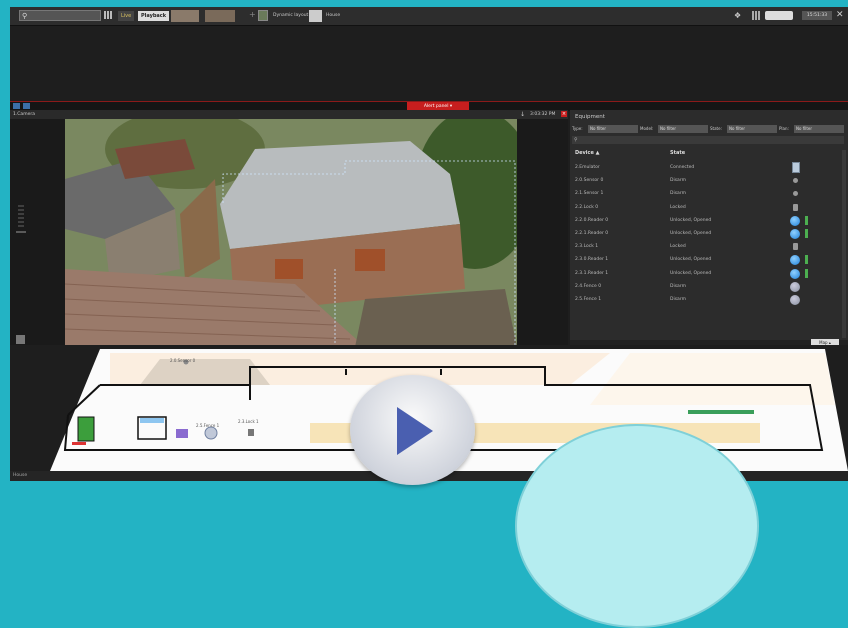 The width and height of the screenshot is (848, 628). Describe the element at coordinates (577, 128) in the screenshot. I see `type-filter-label: Type:` at that location.